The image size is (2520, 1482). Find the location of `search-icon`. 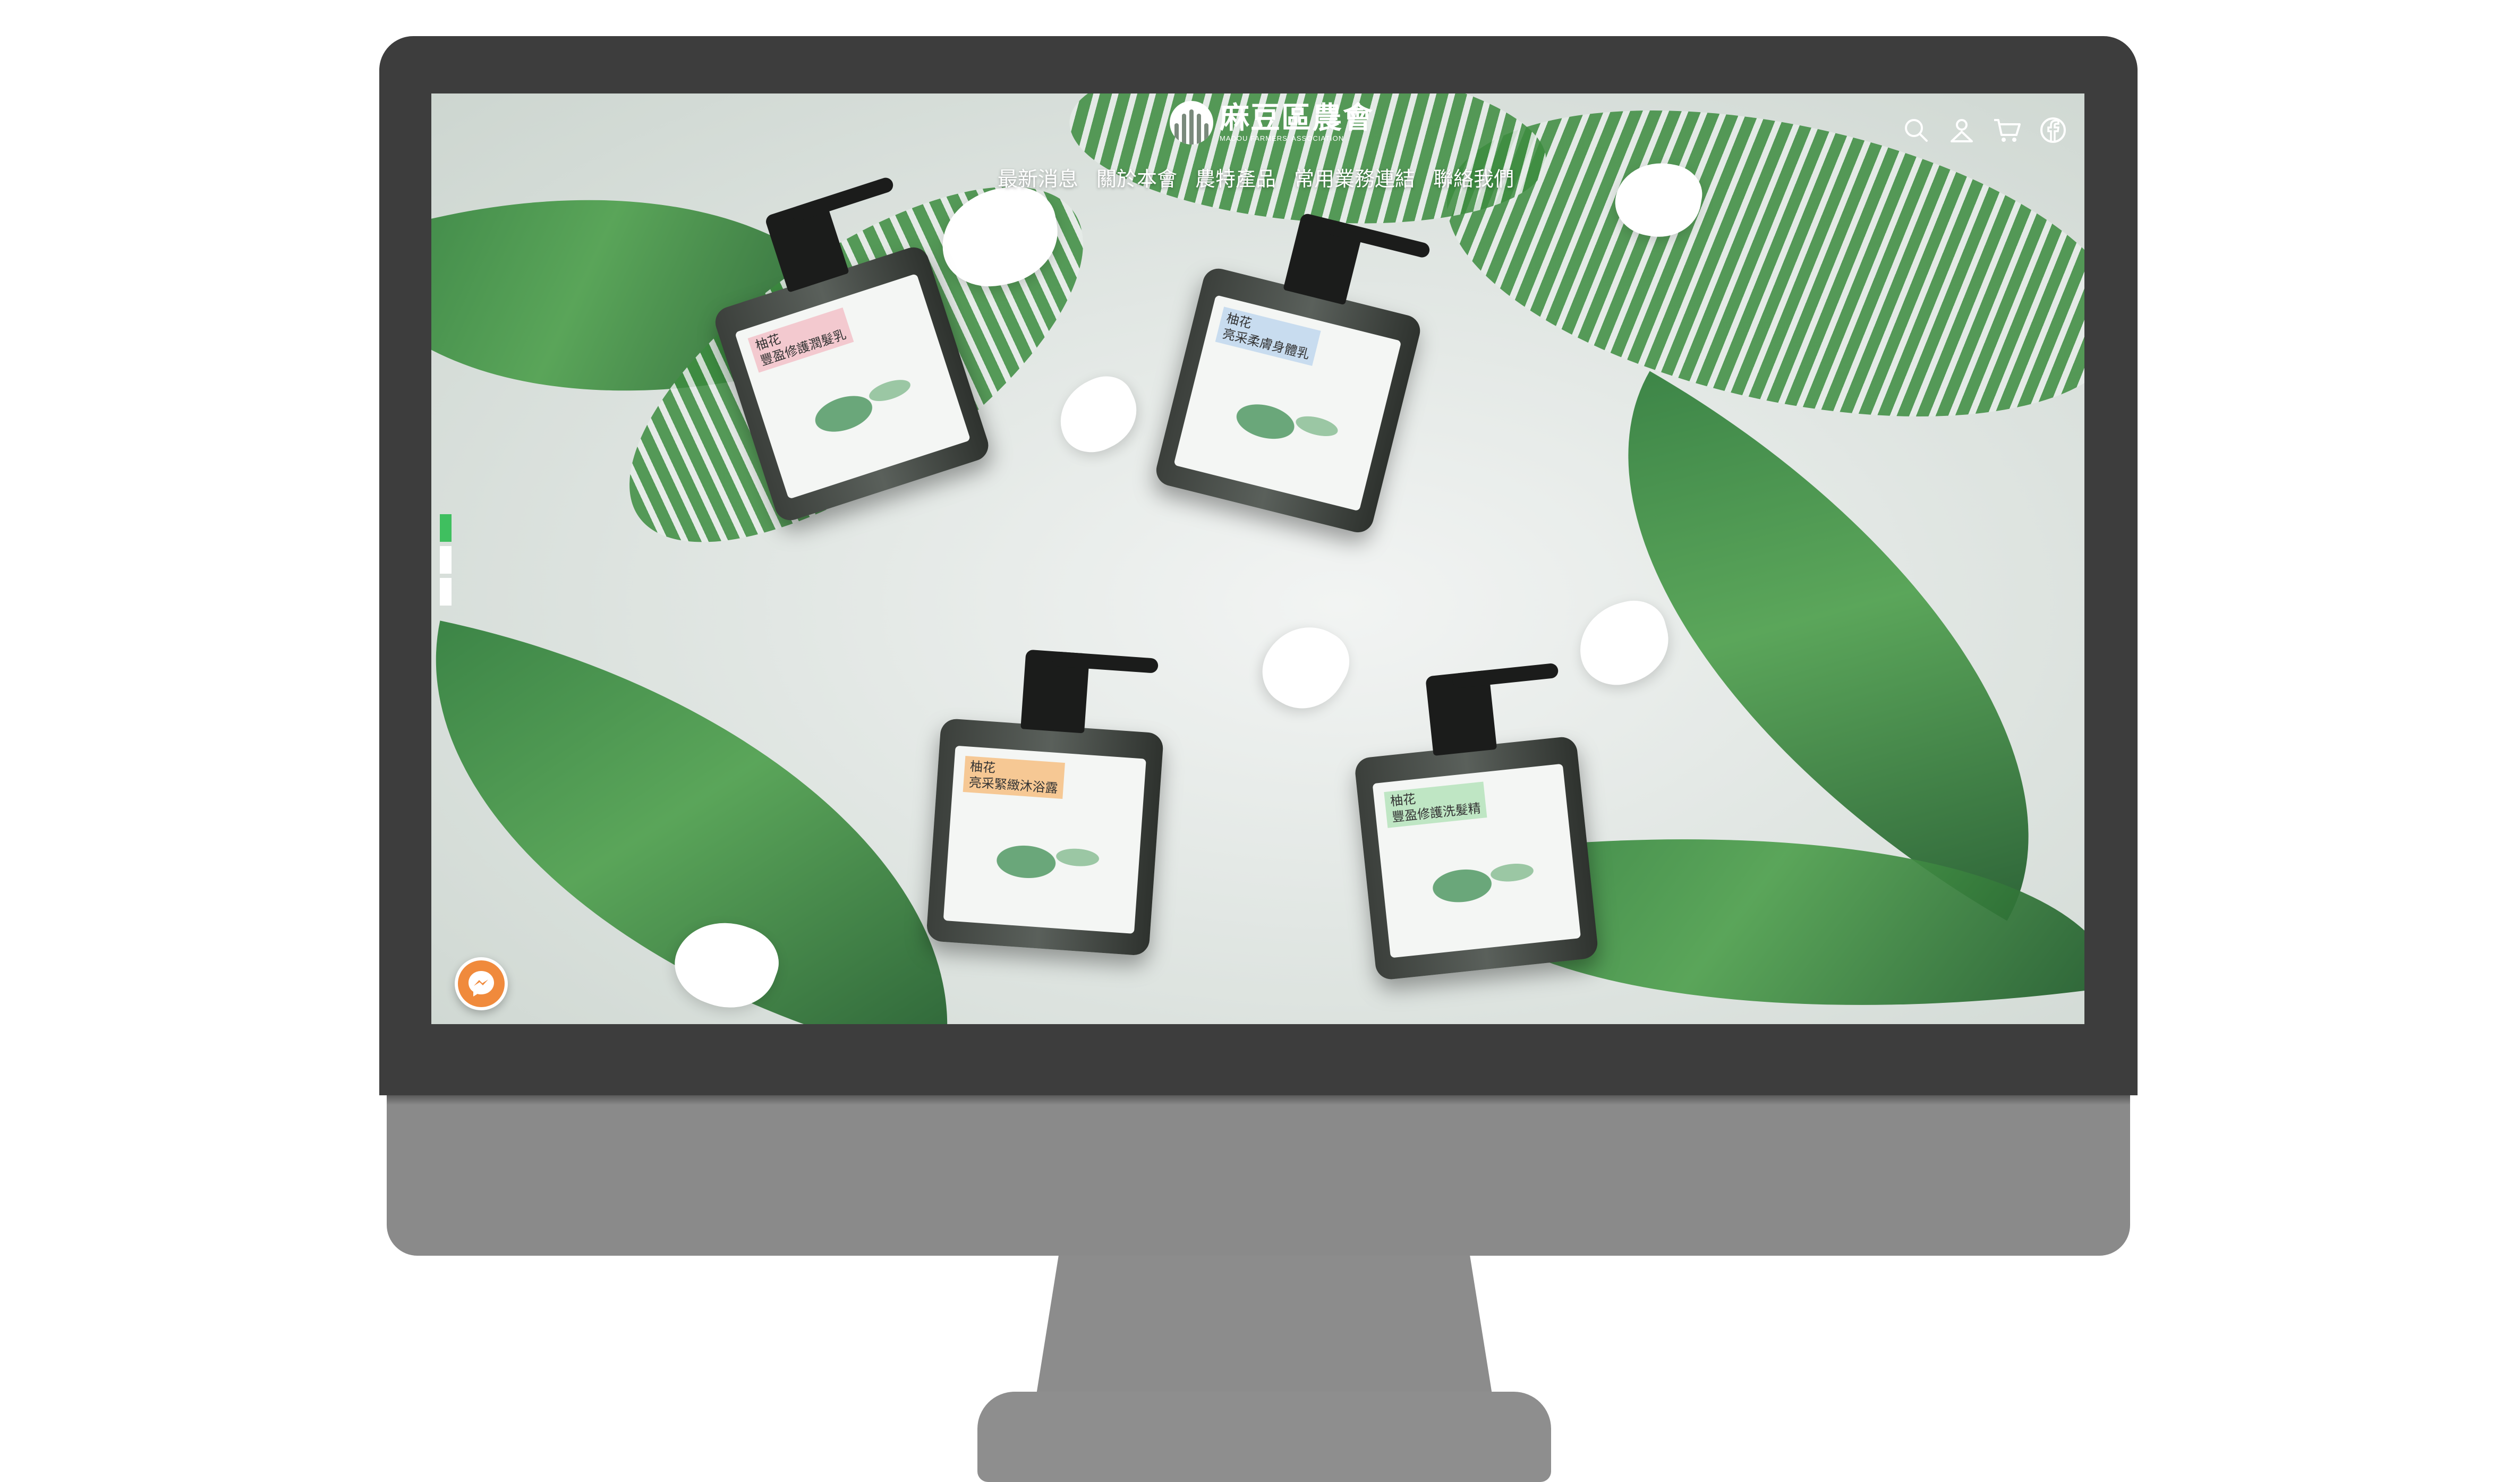

search-icon is located at coordinates (1916, 130).